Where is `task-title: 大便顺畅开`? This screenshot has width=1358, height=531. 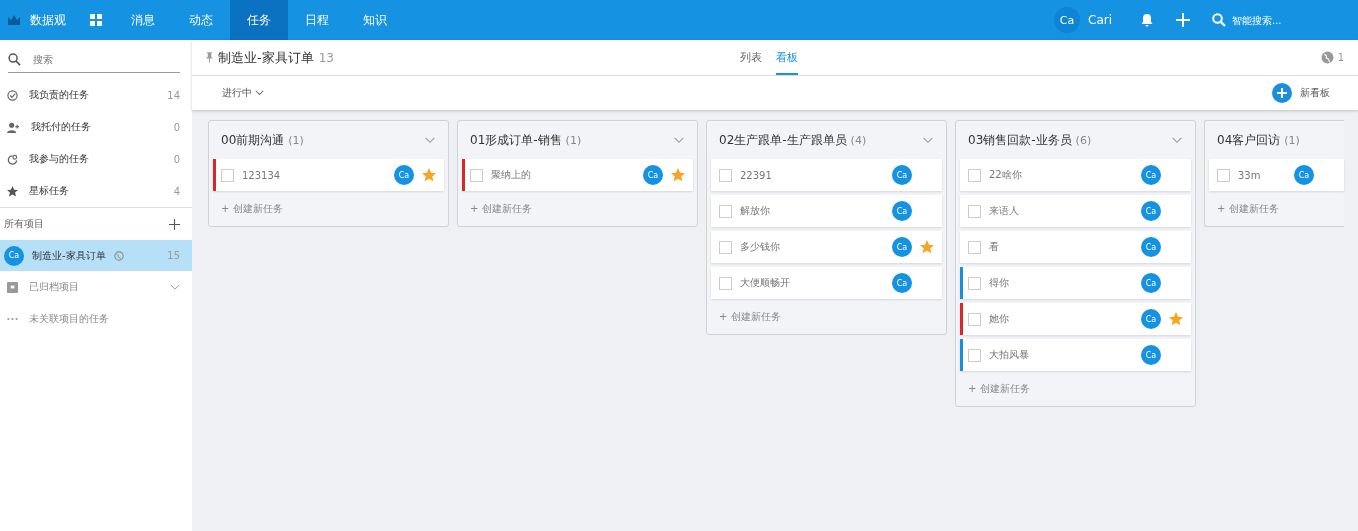
task-title: 大便顺畅开 is located at coordinates (765, 283).